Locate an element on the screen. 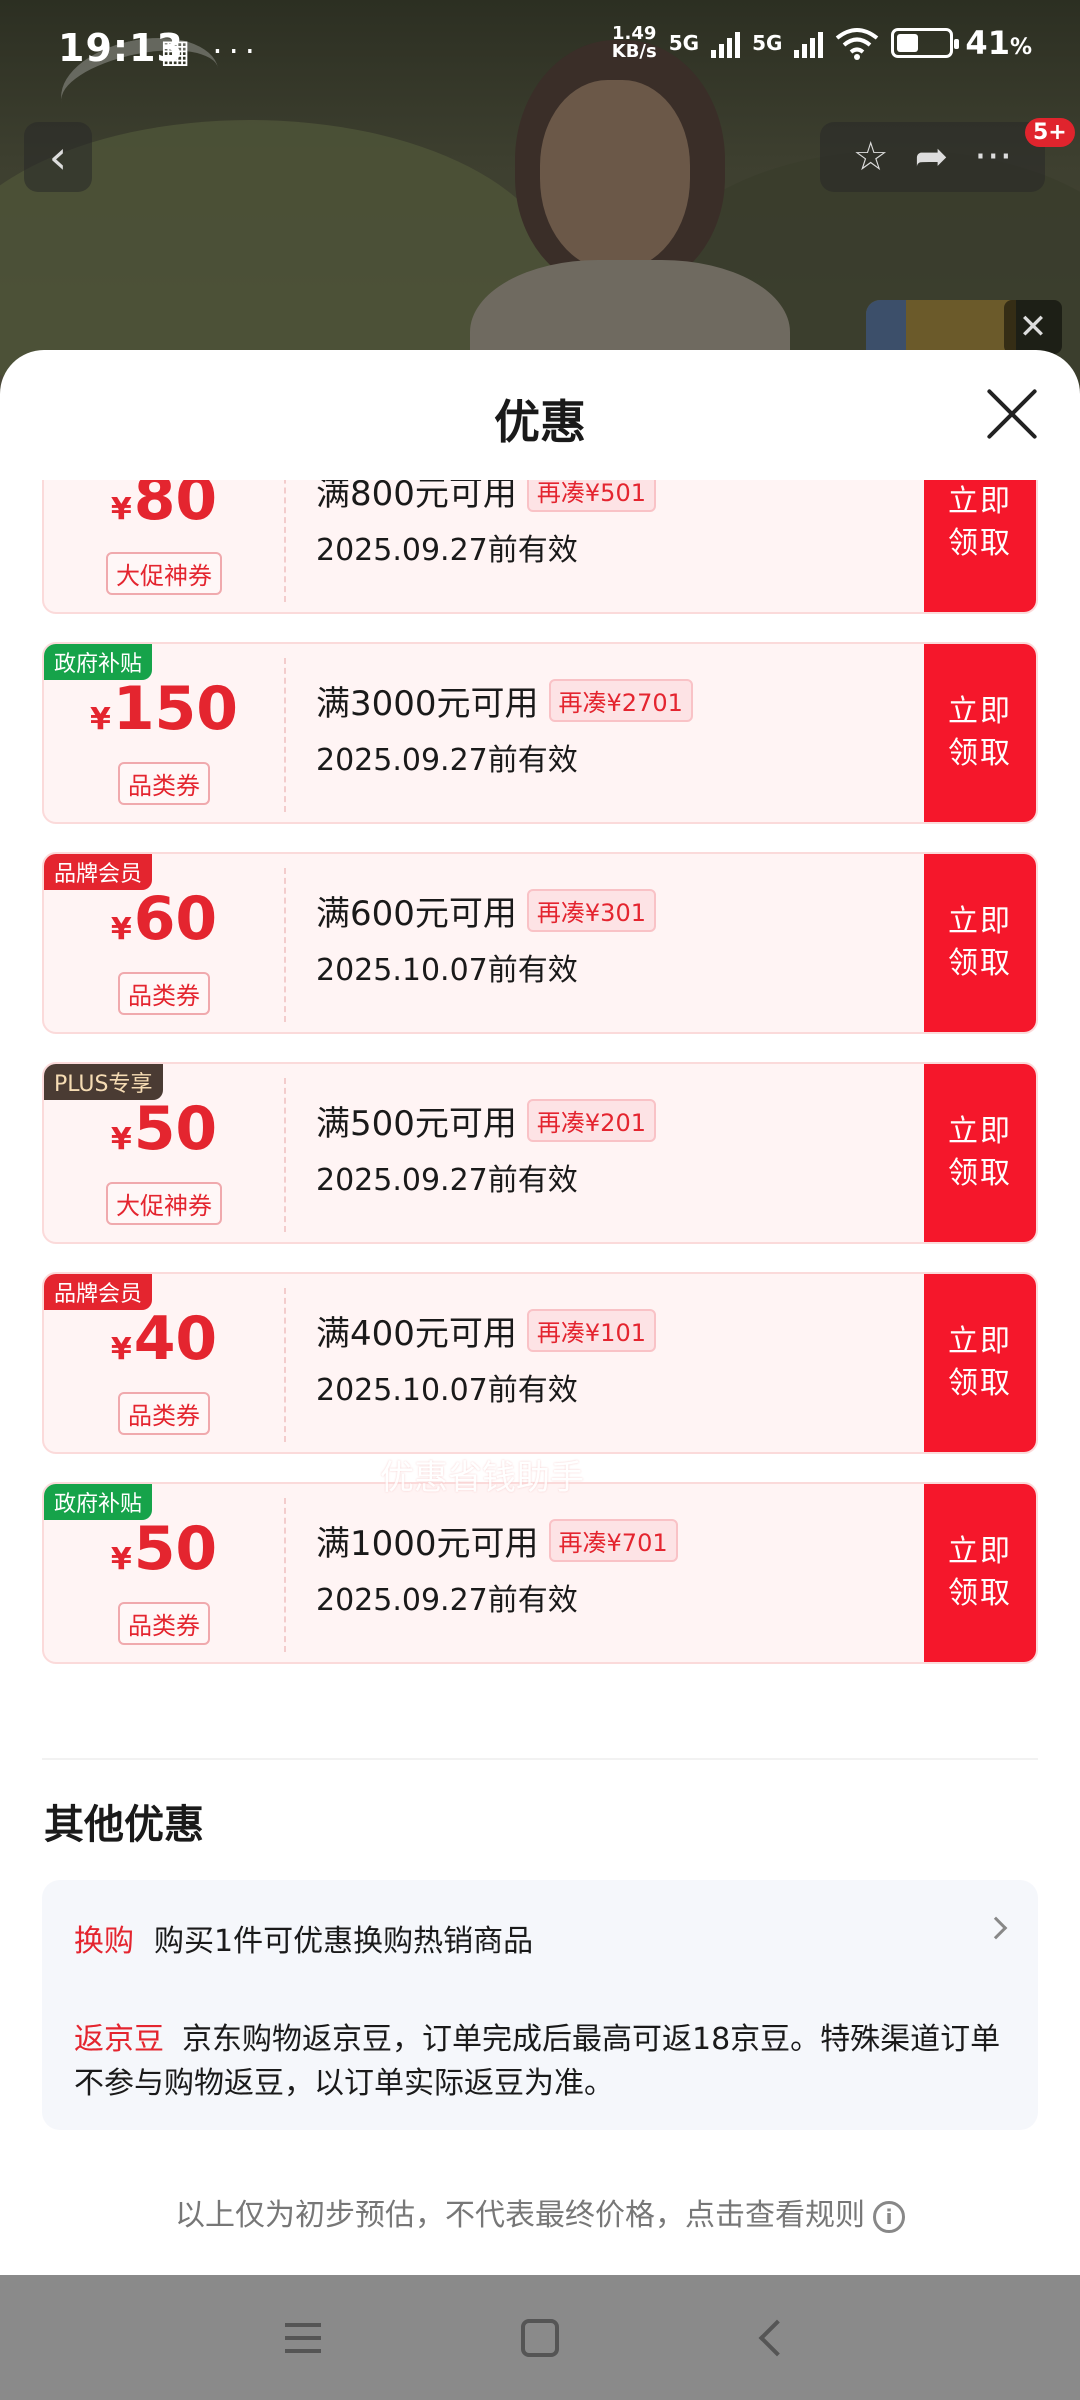  exchange-label: 换购 is located at coordinates (104, 1941).